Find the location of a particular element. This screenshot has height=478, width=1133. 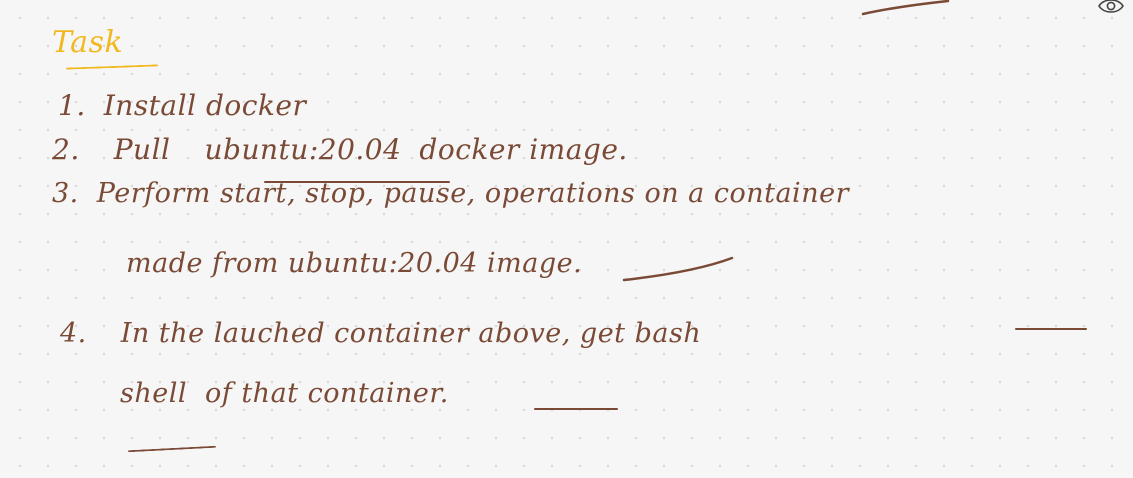

line-4-number: 4. is located at coordinates (73, 333).